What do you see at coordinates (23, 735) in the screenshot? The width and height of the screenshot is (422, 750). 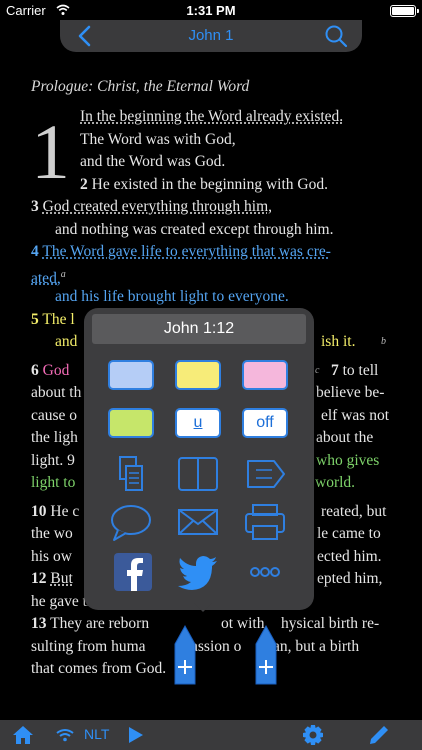 I see `home-icon` at bounding box center [23, 735].